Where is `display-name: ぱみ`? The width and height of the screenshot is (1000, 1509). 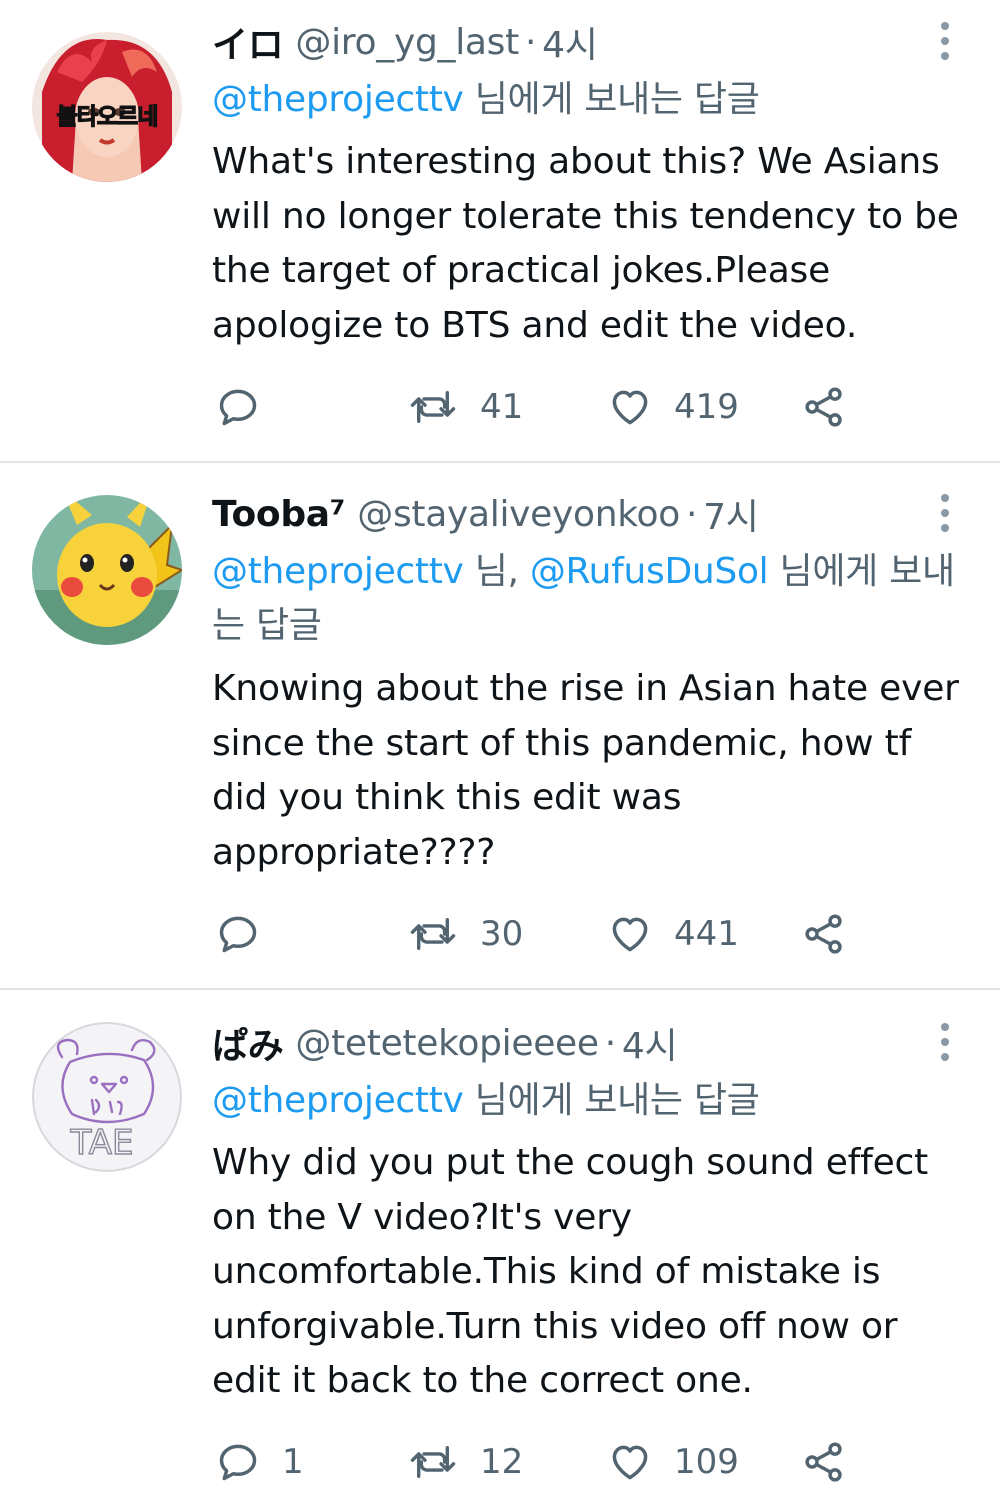
display-name: ぱみ is located at coordinates (248, 1043).